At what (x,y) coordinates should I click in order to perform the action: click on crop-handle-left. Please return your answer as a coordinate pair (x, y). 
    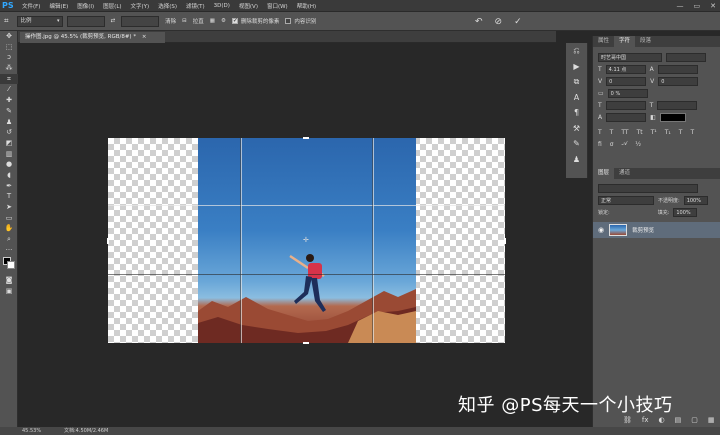
    Looking at the image, I should click on (108, 241).